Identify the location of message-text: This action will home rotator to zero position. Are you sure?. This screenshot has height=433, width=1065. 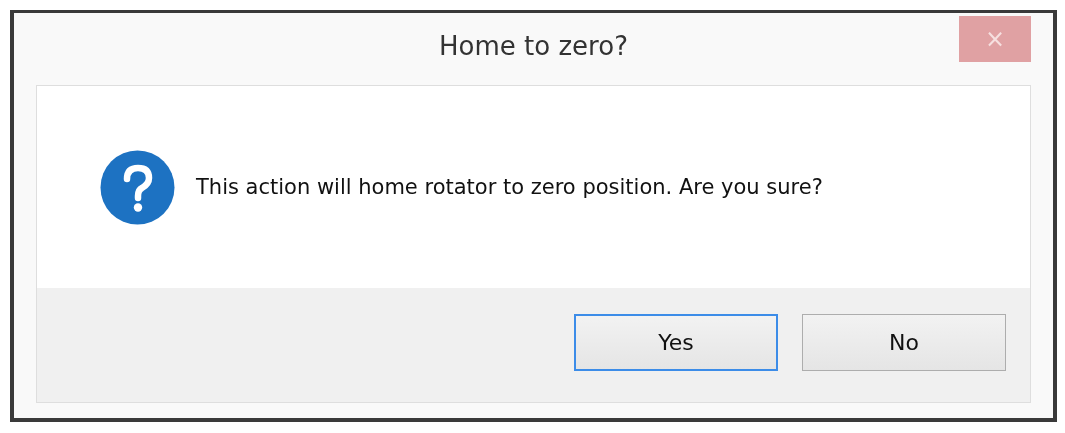
(509, 187).